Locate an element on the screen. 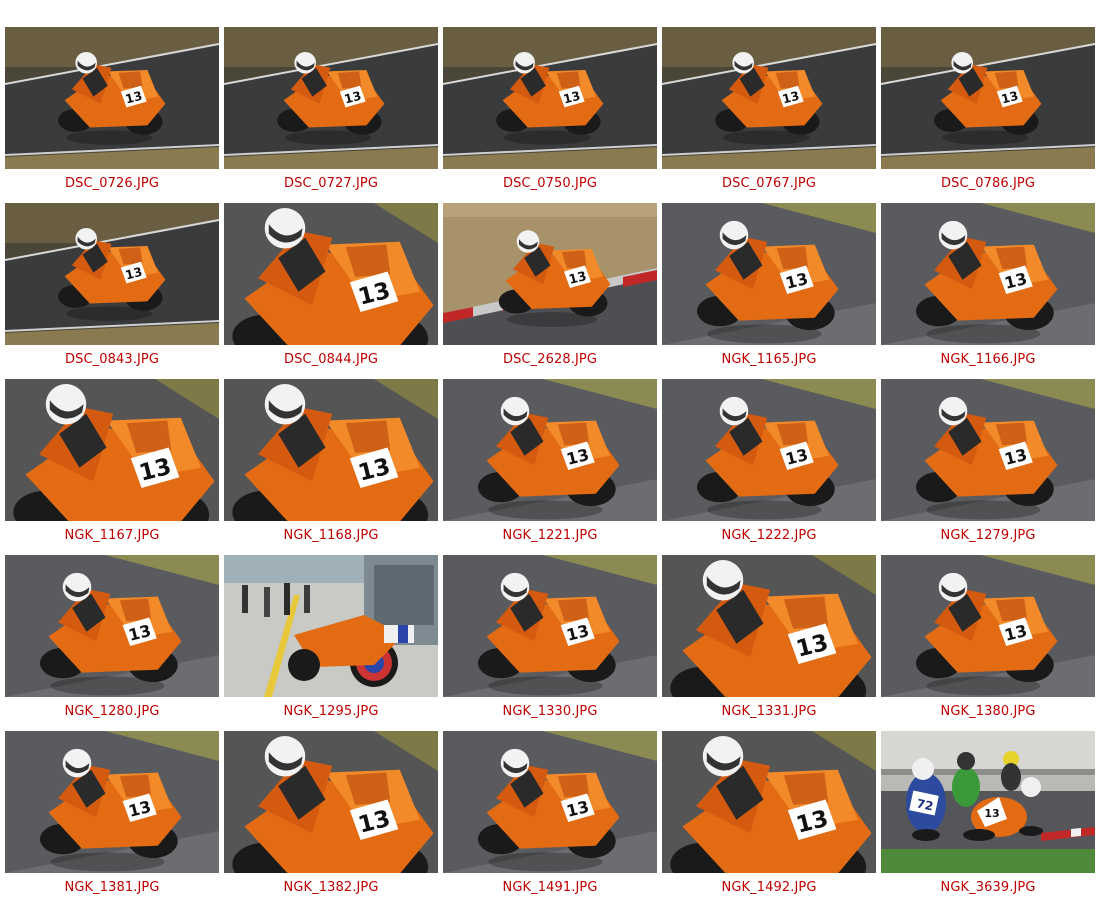 This screenshot has width=1100, height=907. thumbnail-filename-link: NGK_1168.JPG is located at coordinates (331, 535).